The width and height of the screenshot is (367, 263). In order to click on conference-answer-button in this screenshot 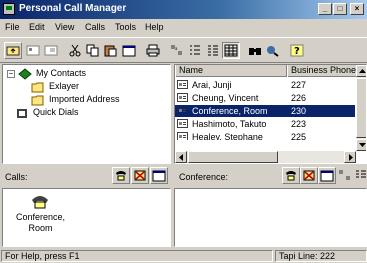, I will do `click(291, 175)`.